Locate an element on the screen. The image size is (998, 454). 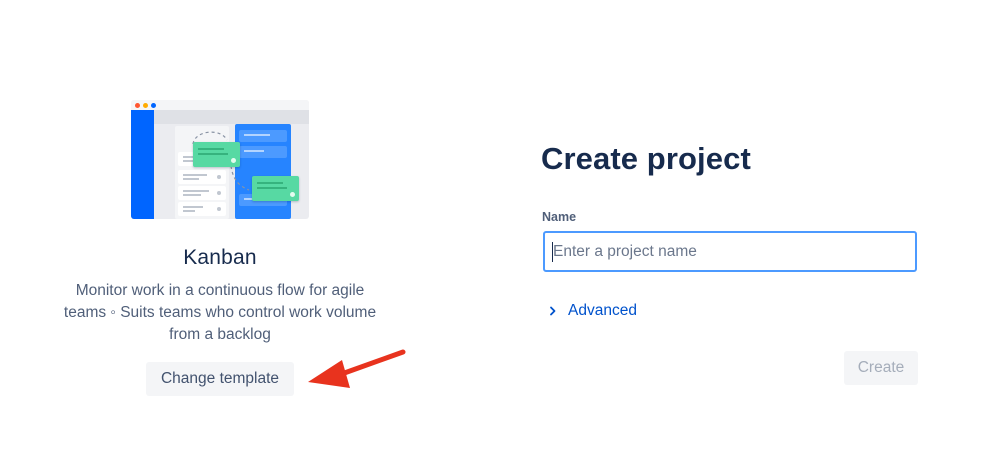
name-field-label: Name is located at coordinates (559, 217).